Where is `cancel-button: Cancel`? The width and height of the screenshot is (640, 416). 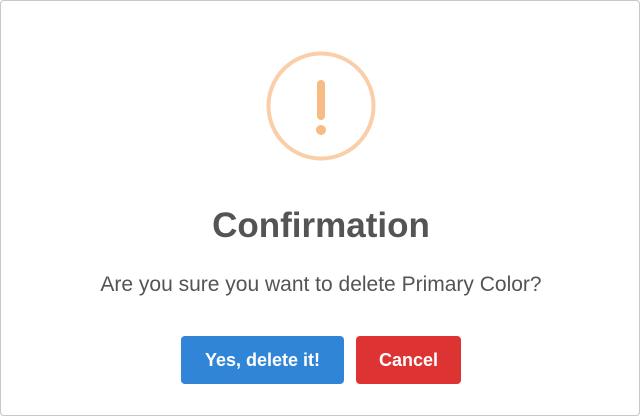
cancel-button: Cancel is located at coordinates (408, 360).